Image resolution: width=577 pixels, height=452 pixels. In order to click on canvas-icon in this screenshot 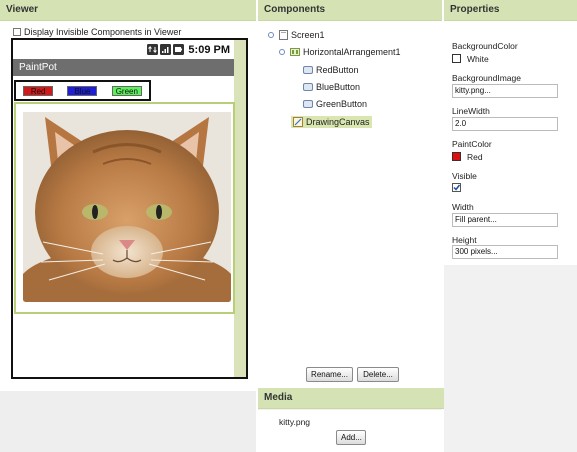, I will do `click(298, 122)`.